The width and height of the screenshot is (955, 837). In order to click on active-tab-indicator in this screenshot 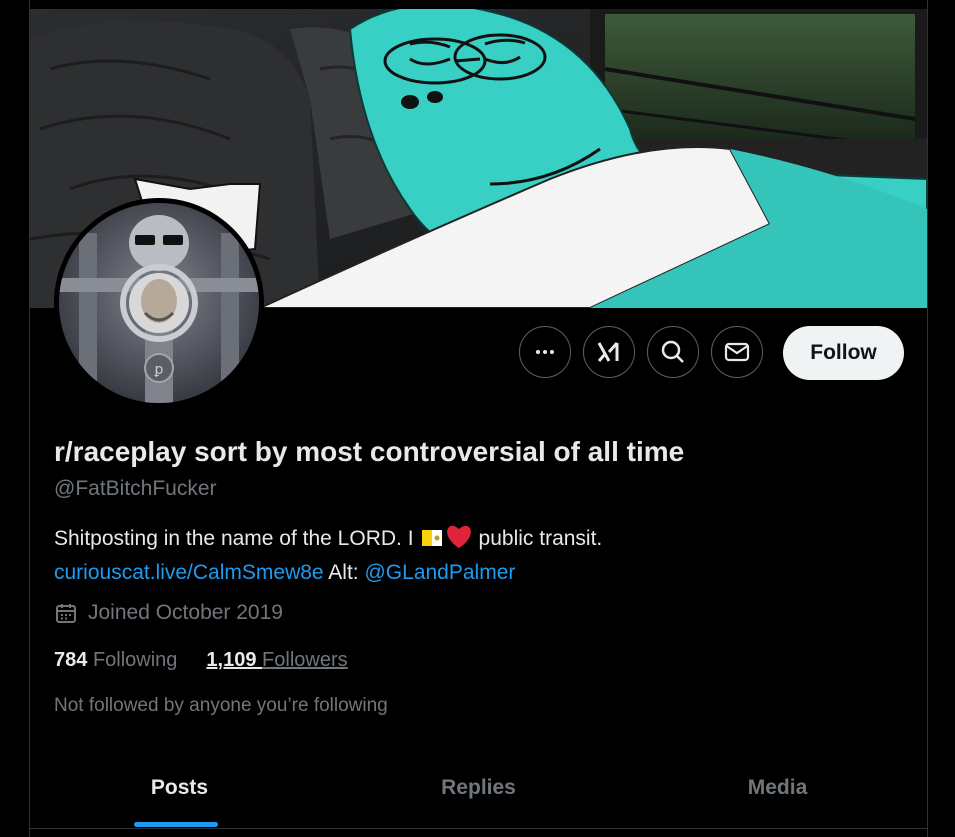, I will do `click(176, 824)`.